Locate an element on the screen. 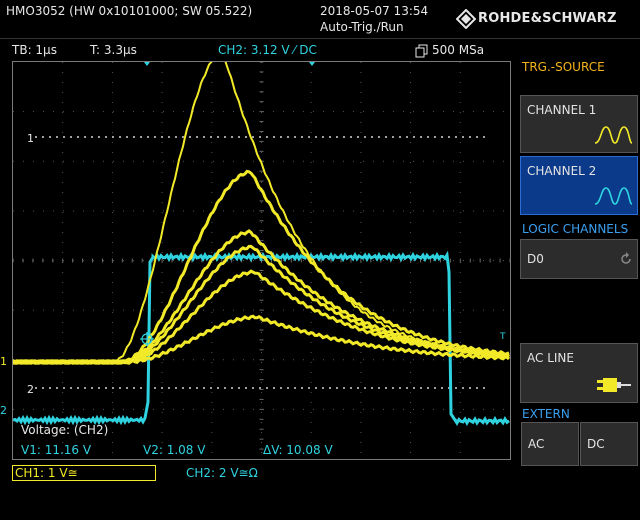 This screenshot has height=520, width=640. ac-line-softkey: AC LINE is located at coordinates (579, 373).